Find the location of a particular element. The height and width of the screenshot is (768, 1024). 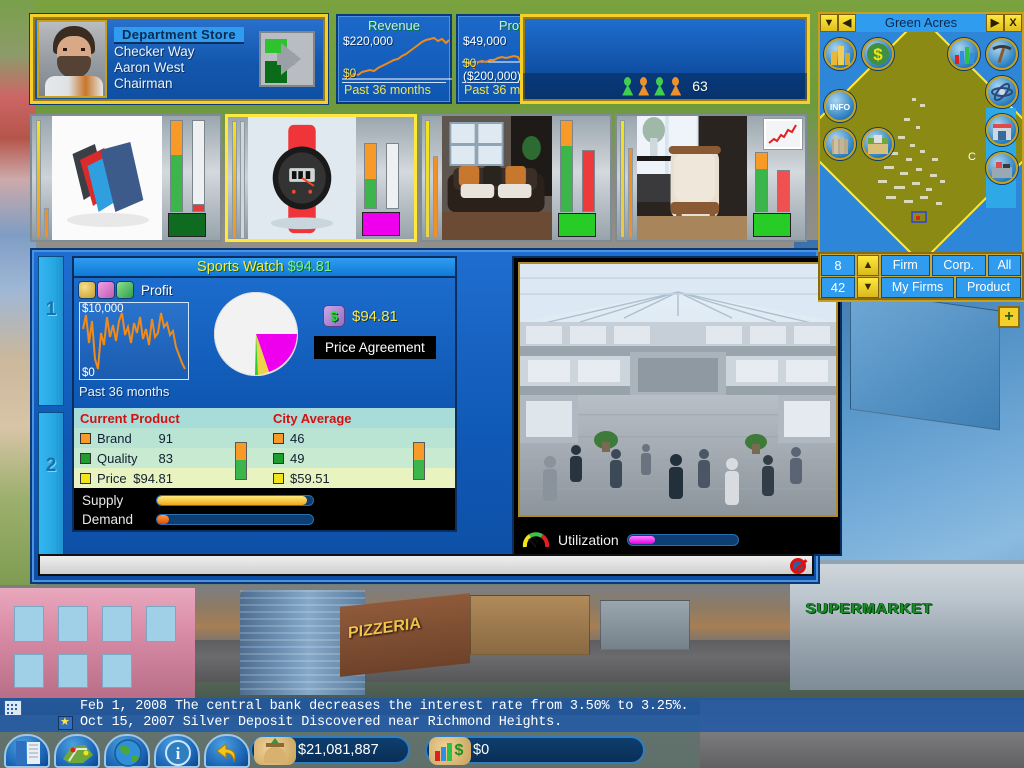

stock-display: $ $0 is located at coordinates (535, 750).